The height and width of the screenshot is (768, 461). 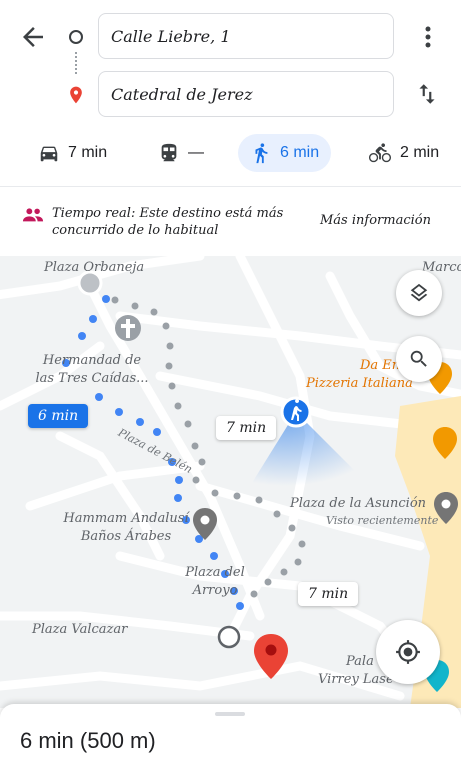 What do you see at coordinates (126, 527) in the screenshot?
I see `label-hammam: Hammam Andalusí Baños Árabes` at bounding box center [126, 527].